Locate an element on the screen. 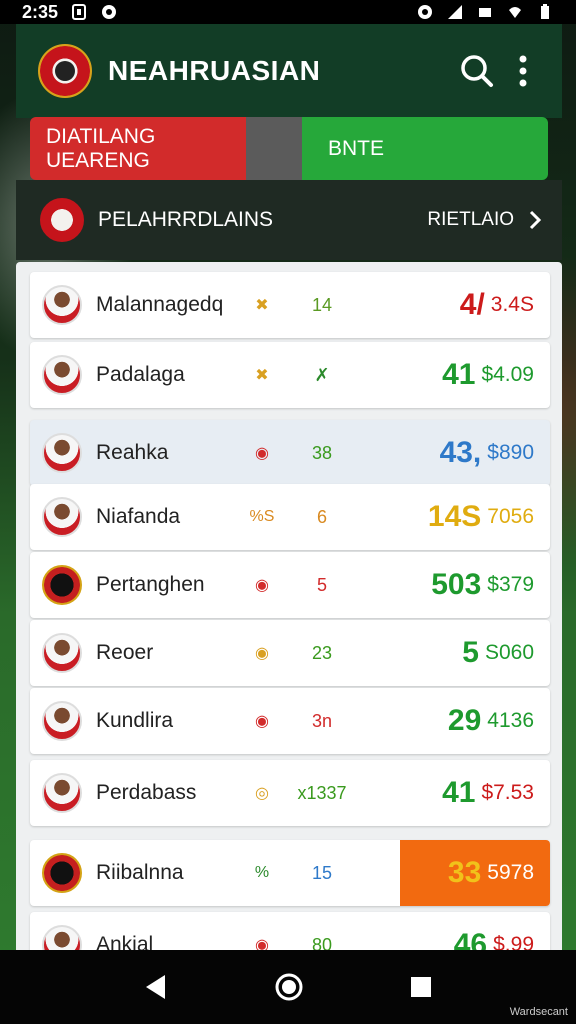  player-score: 29 4136 is located at coordinates (460, 721).